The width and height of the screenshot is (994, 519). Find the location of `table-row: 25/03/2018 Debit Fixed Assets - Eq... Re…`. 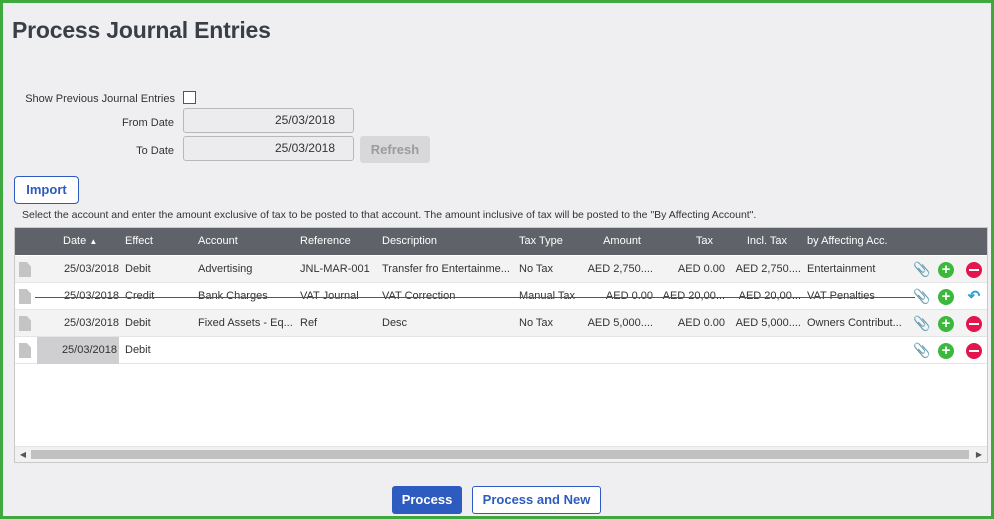

table-row: 25/03/2018 Debit Fixed Assets - Eq... Re… is located at coordinates (501, 323).